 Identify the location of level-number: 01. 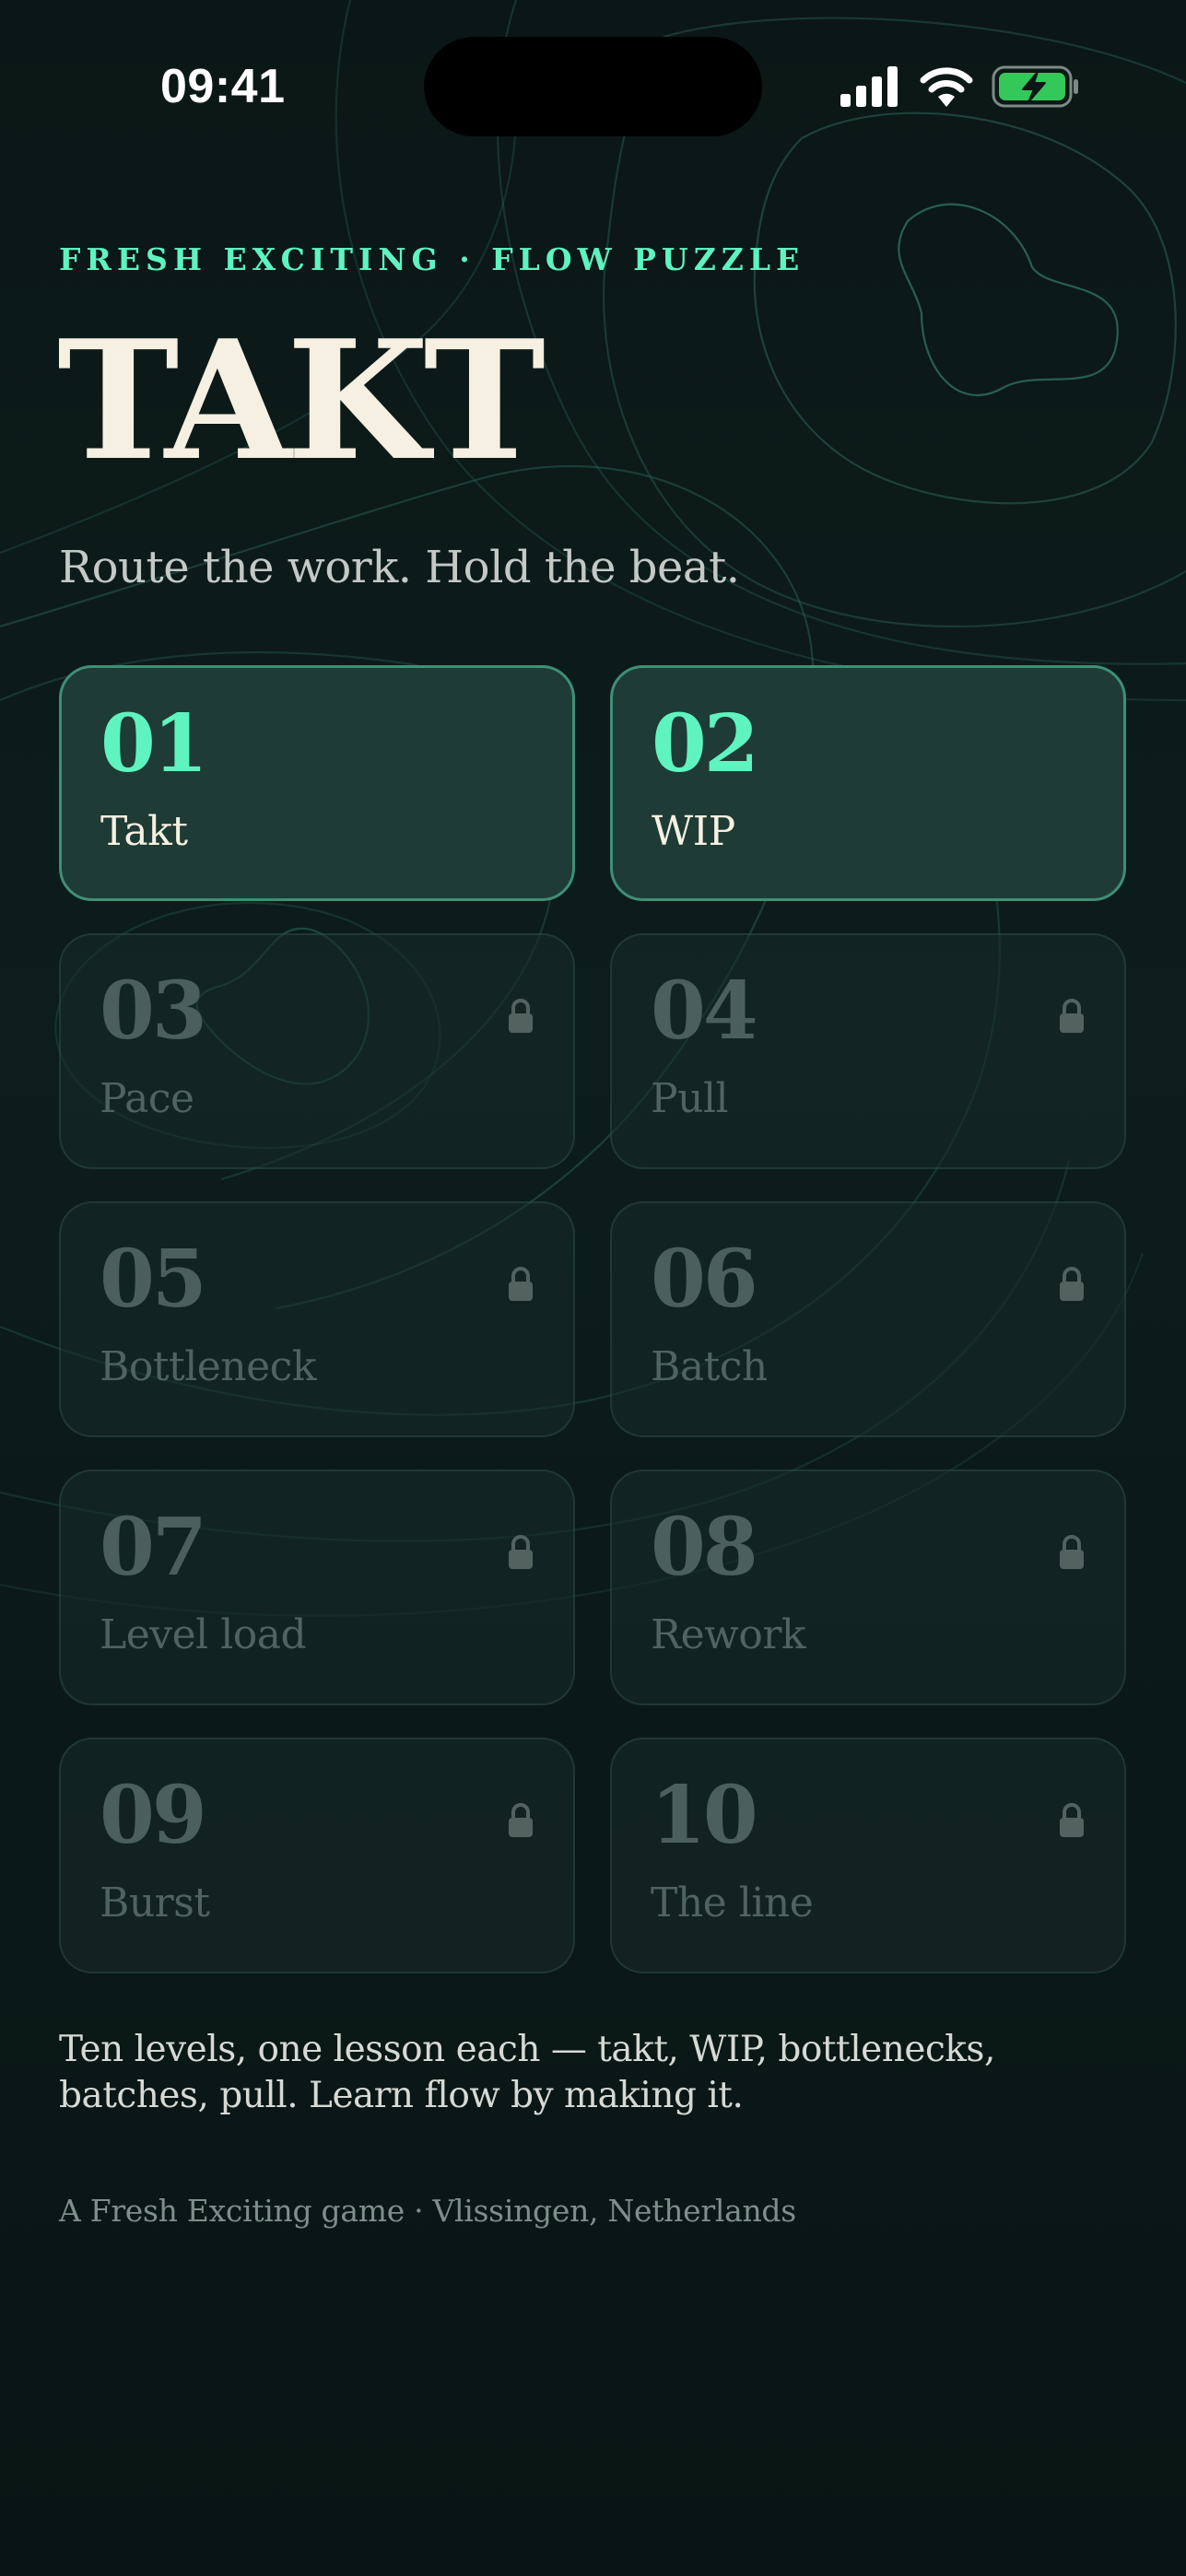
(154, 743).